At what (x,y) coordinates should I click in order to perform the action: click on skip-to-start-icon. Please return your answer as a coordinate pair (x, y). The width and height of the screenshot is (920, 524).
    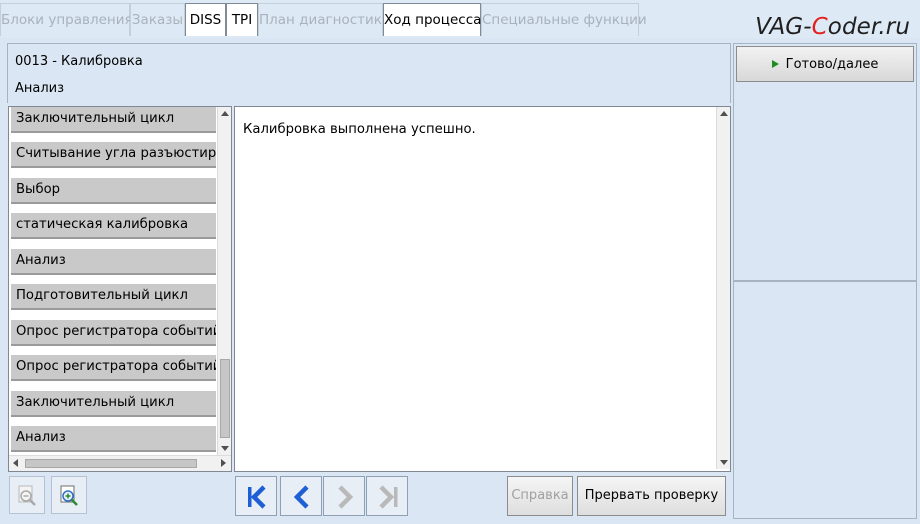
    Looking at the image, I should click on (257, 497).